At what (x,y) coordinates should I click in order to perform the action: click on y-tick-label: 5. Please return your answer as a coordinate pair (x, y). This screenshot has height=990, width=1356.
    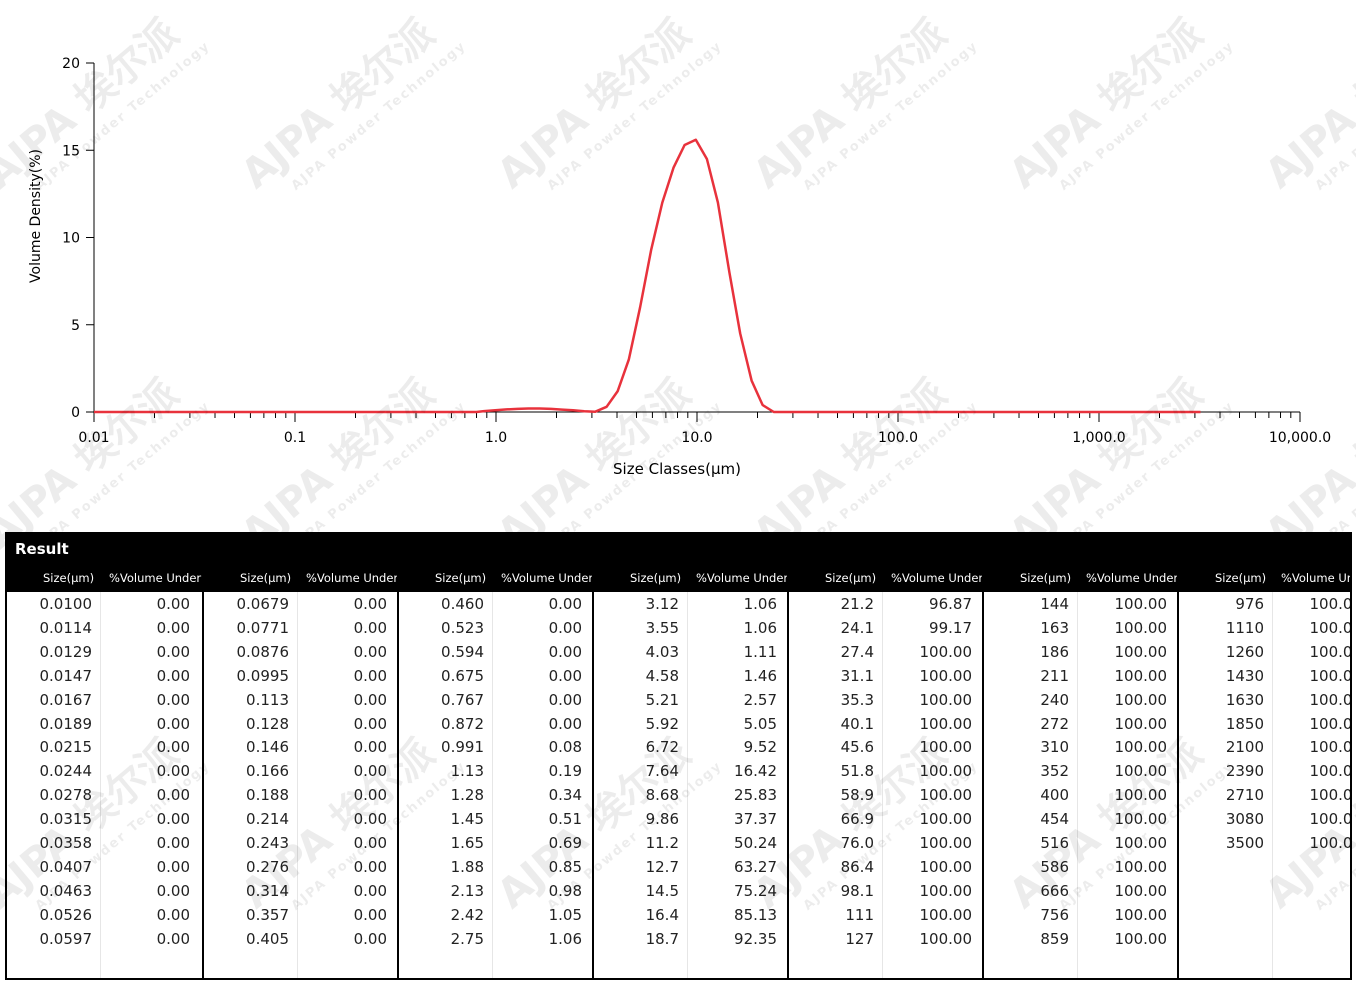
    Looking at the image, I should click on (75, 326).